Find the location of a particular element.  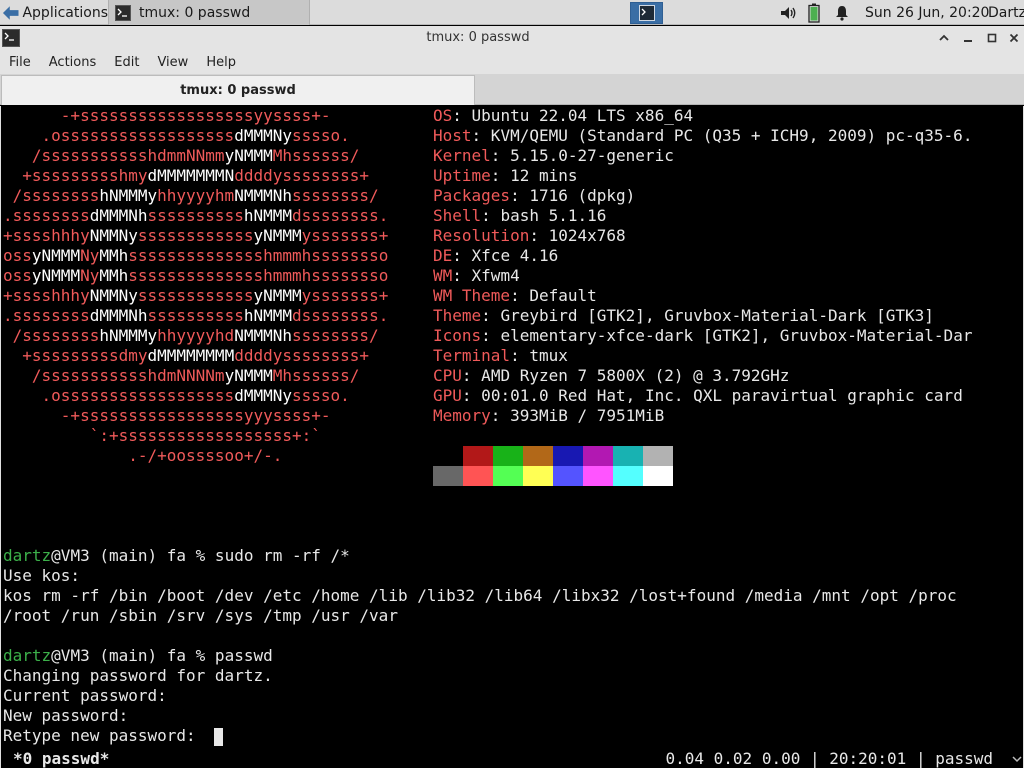

info-value: Xfce 4.16 is located at coordinates (510, 255).